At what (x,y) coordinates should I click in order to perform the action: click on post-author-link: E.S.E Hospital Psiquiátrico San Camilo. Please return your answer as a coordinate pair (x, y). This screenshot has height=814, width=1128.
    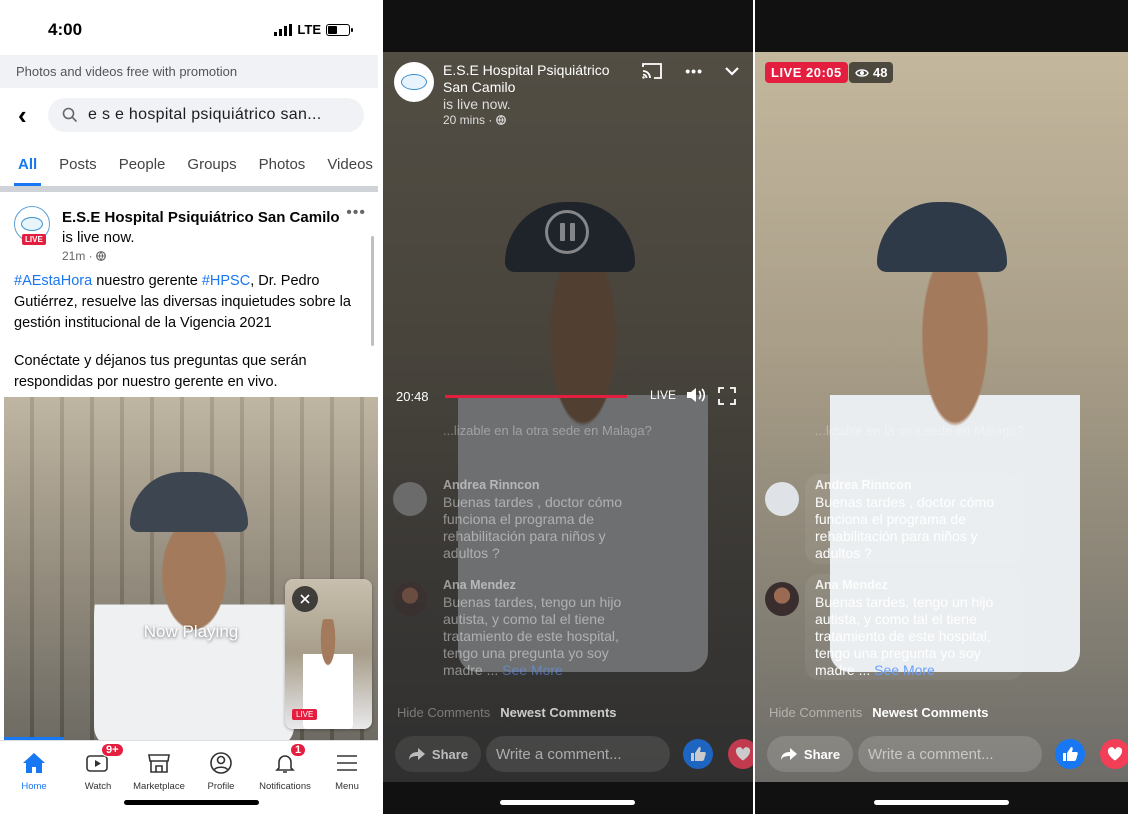
    Looking at the image, I should click on (201, 217).